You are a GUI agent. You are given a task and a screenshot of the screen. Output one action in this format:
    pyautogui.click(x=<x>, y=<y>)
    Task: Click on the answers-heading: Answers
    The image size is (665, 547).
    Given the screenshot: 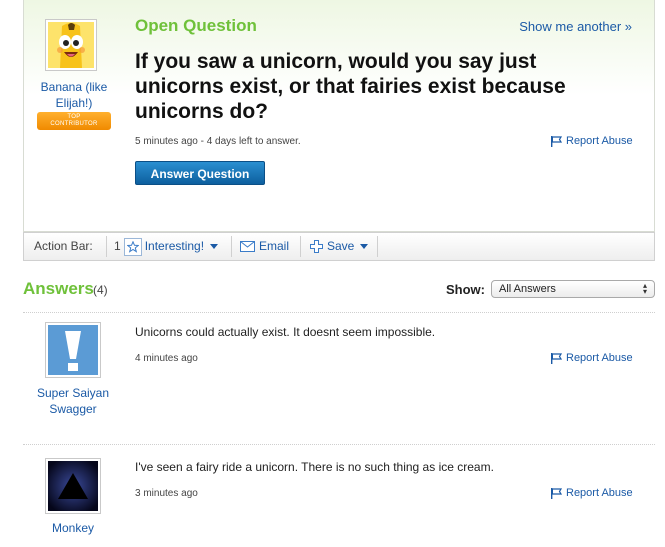 What is the action you would take?
    pyautogui.click(x=58, y=288)
    